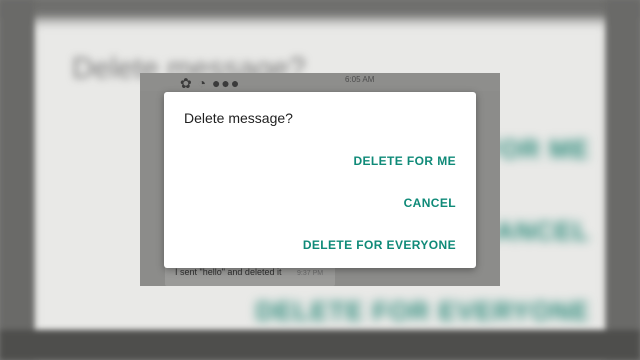 This screenshot has height=360, width=640. I want to click on blur-bottom-band, so click(320, 345).